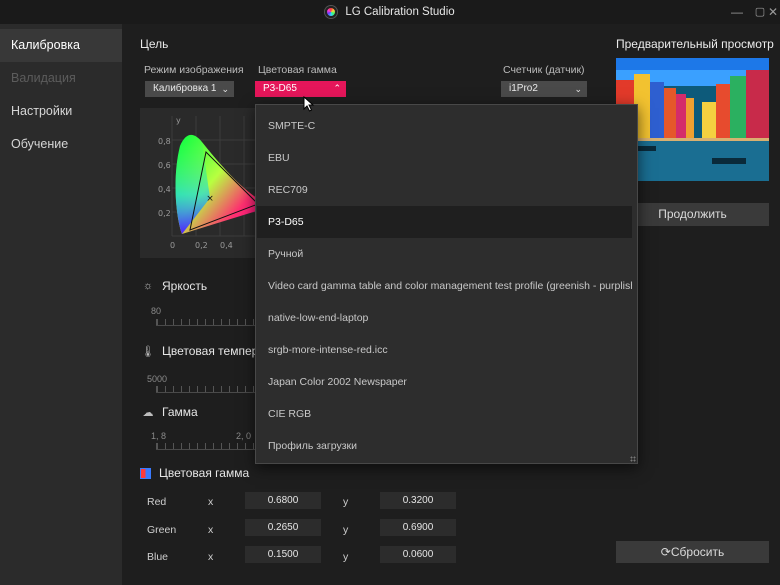 Image resolution: width=780 pixels, height=585 pixels. Describe the element at coordinates (418, 554) in the screenshot. I see `blue-y-input: 0.0600` at that location.